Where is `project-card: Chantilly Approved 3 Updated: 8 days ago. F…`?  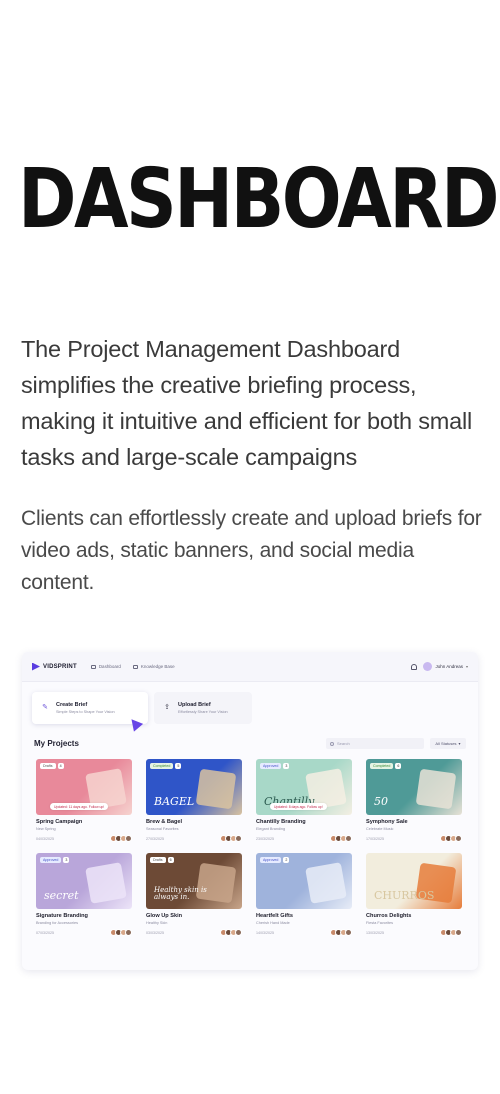 project-card: Chantilly Approved 3 Updated: 8 days ago. F… is located at coordinates (304, 800).